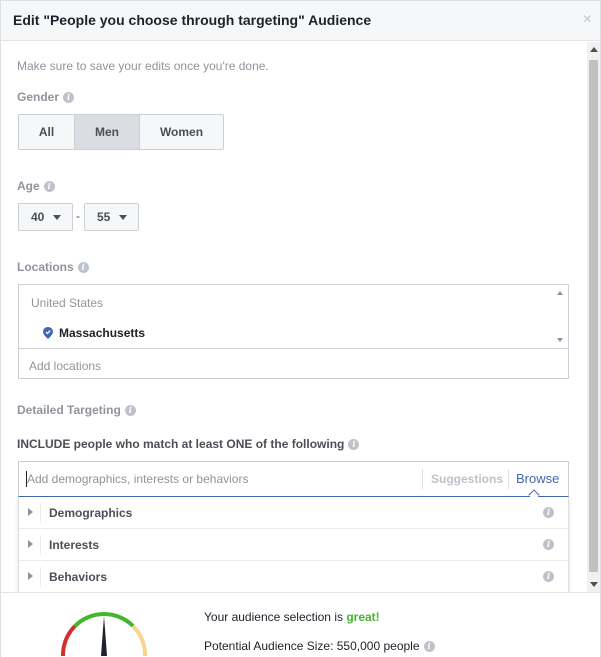 Image resolution: width=601 pixels, height=657 pixels. I want to click on scroll-thumb, so click(593, 316).